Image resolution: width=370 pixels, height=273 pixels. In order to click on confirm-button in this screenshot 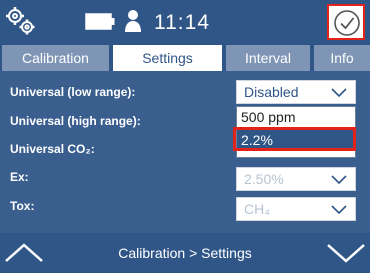, I will do `click(346, 22)`.